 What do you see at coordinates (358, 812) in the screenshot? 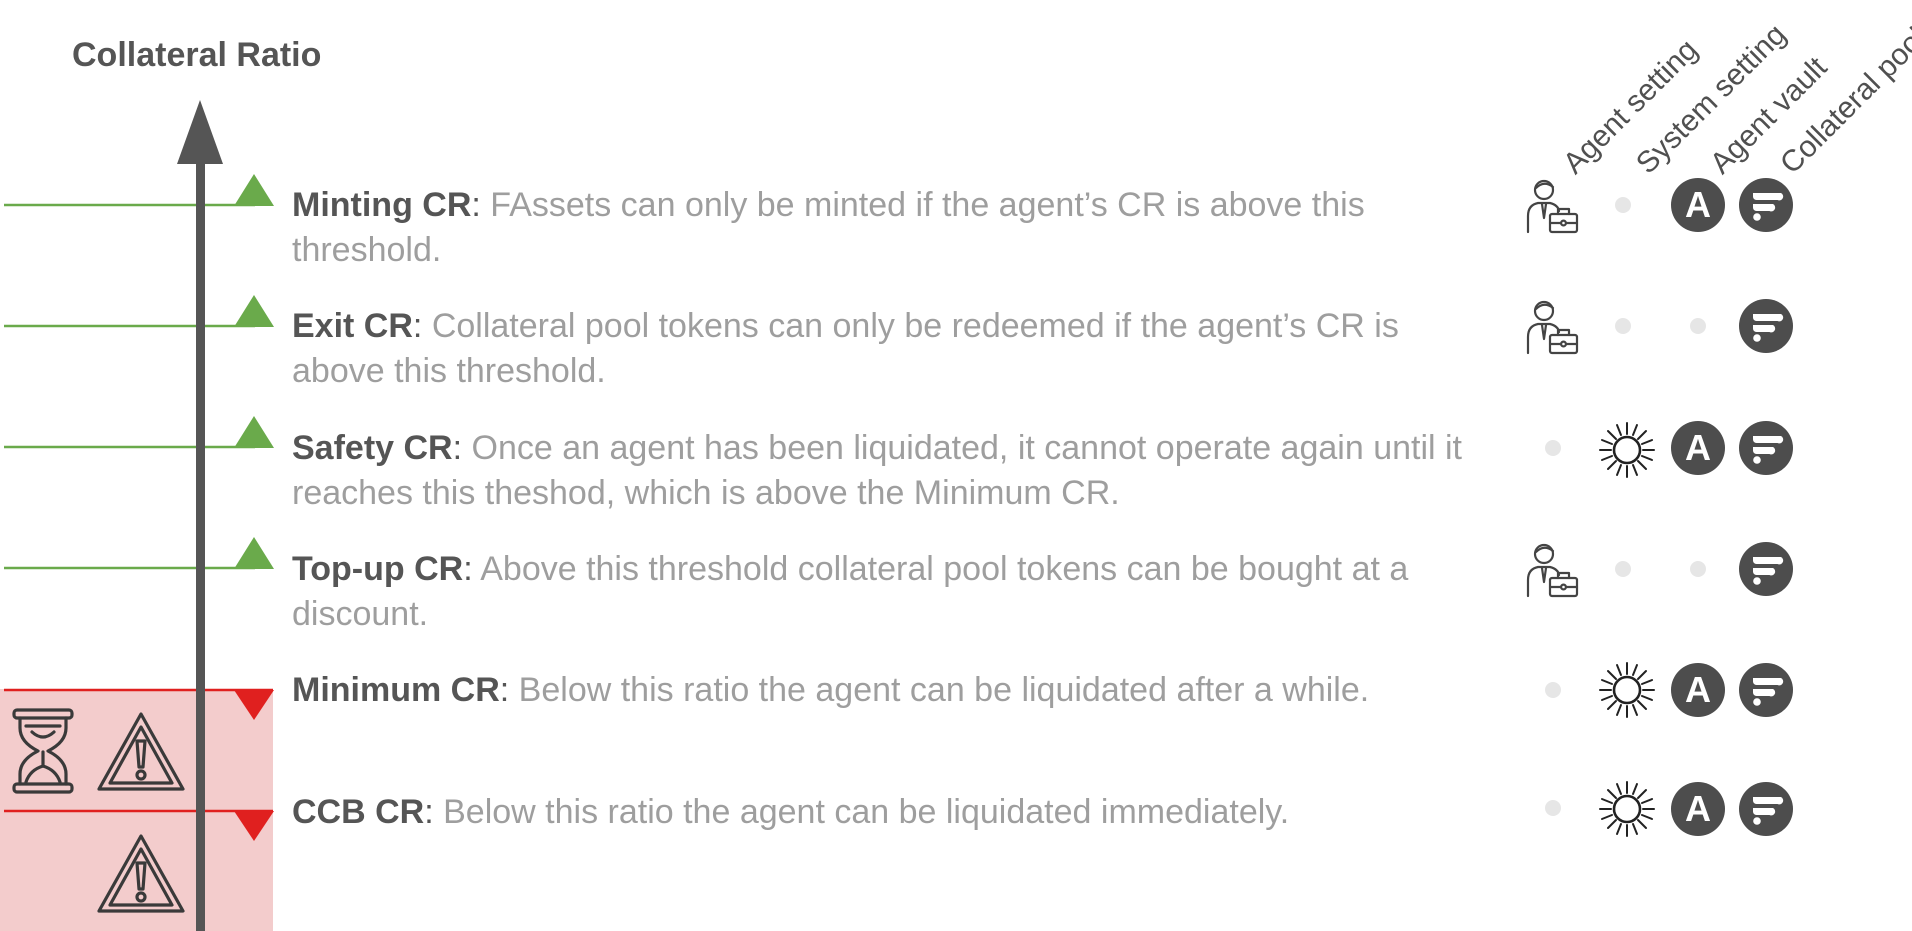
I see `term-label: CCB CR` at bounding box center [358, 812].